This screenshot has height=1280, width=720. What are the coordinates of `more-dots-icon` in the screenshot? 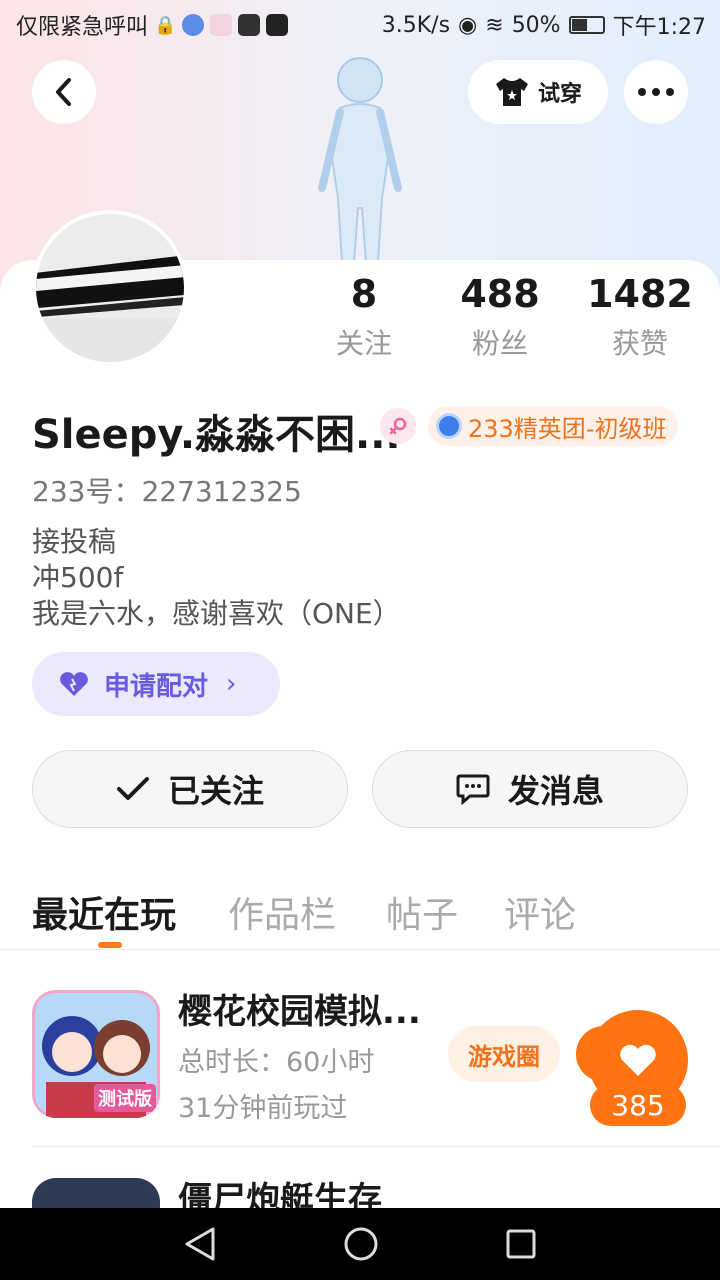 It's located at (656, 92).